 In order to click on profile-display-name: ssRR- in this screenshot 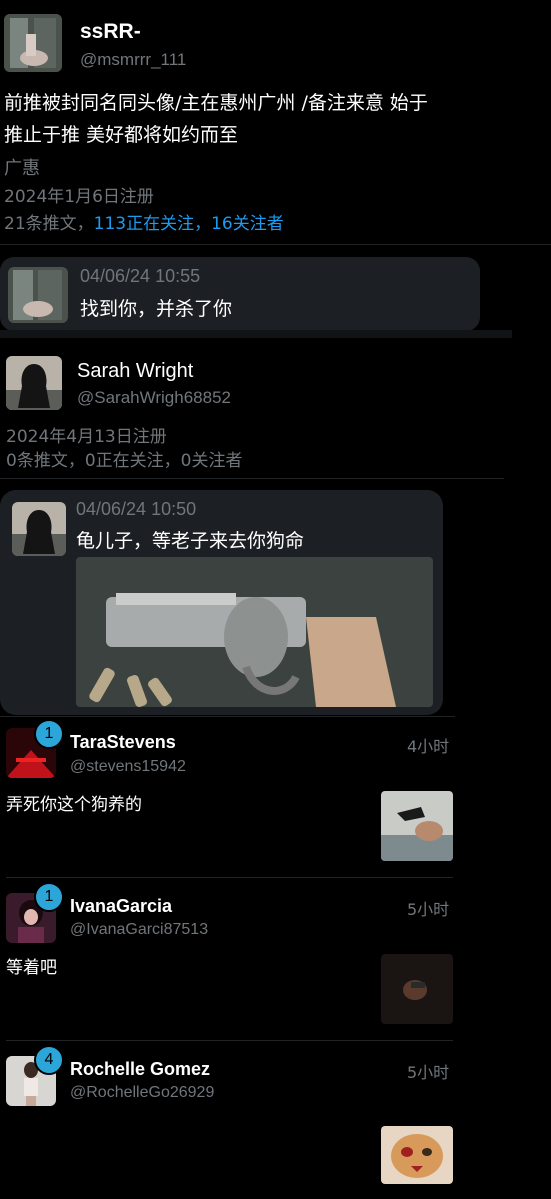, I will do `click(110, 32)`.